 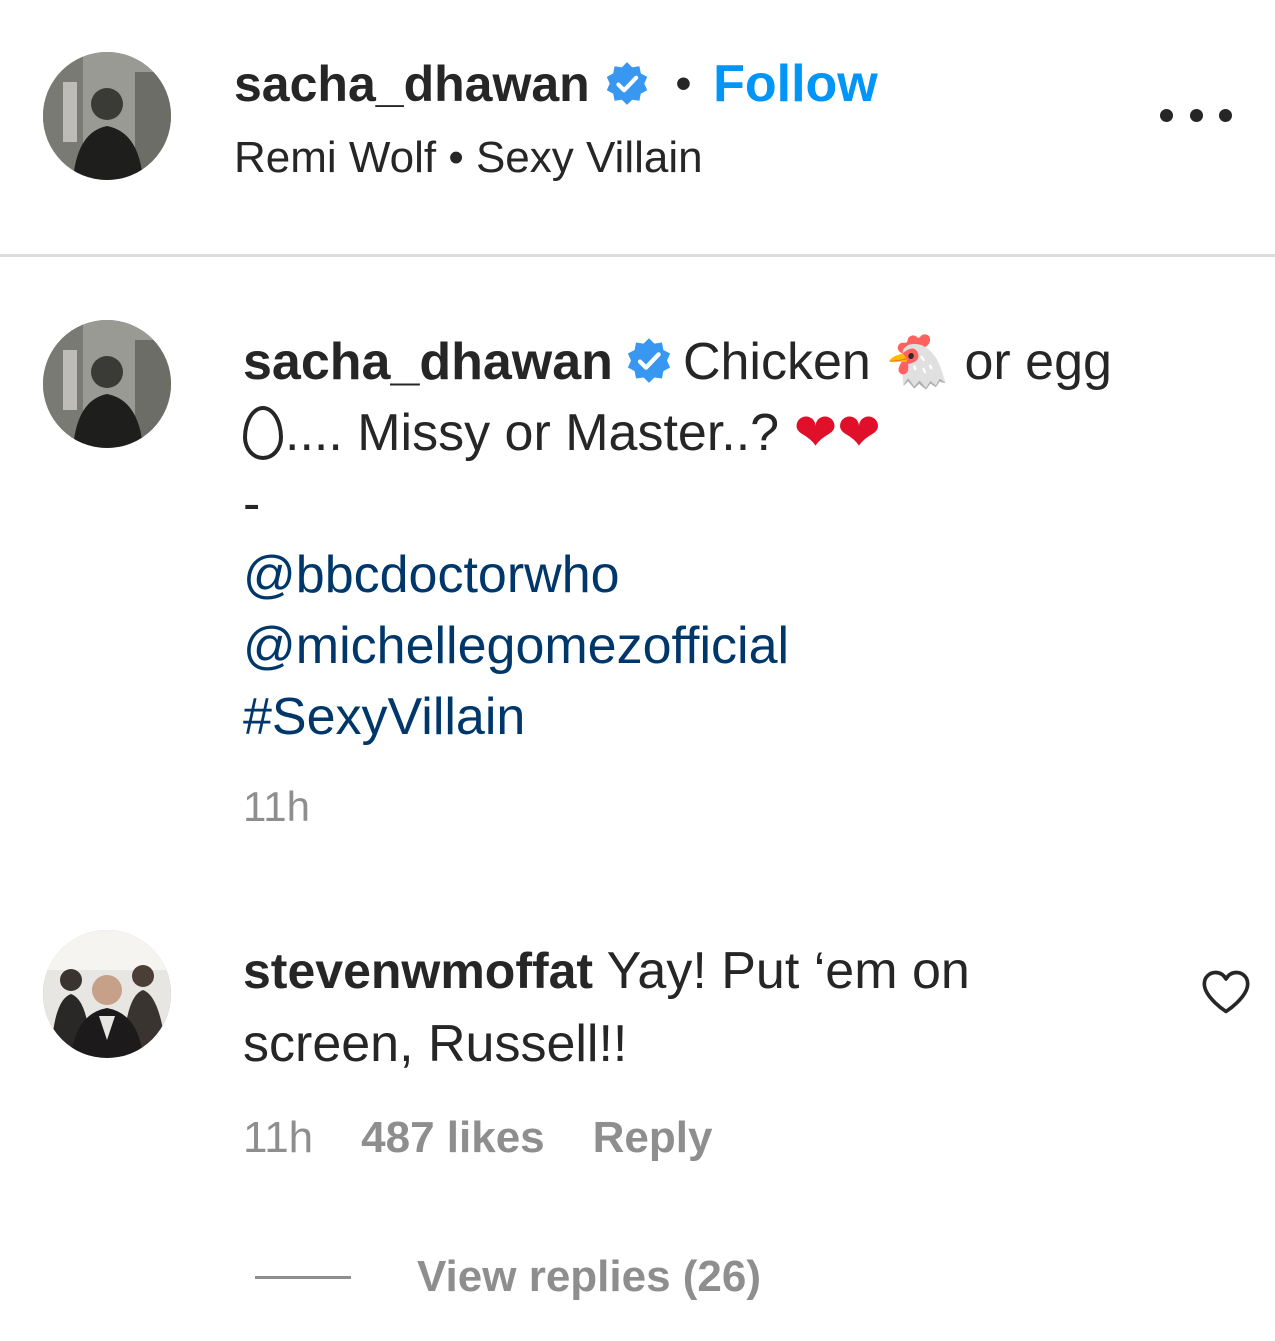 I want to click on avatar, so click(x=107, y=116).